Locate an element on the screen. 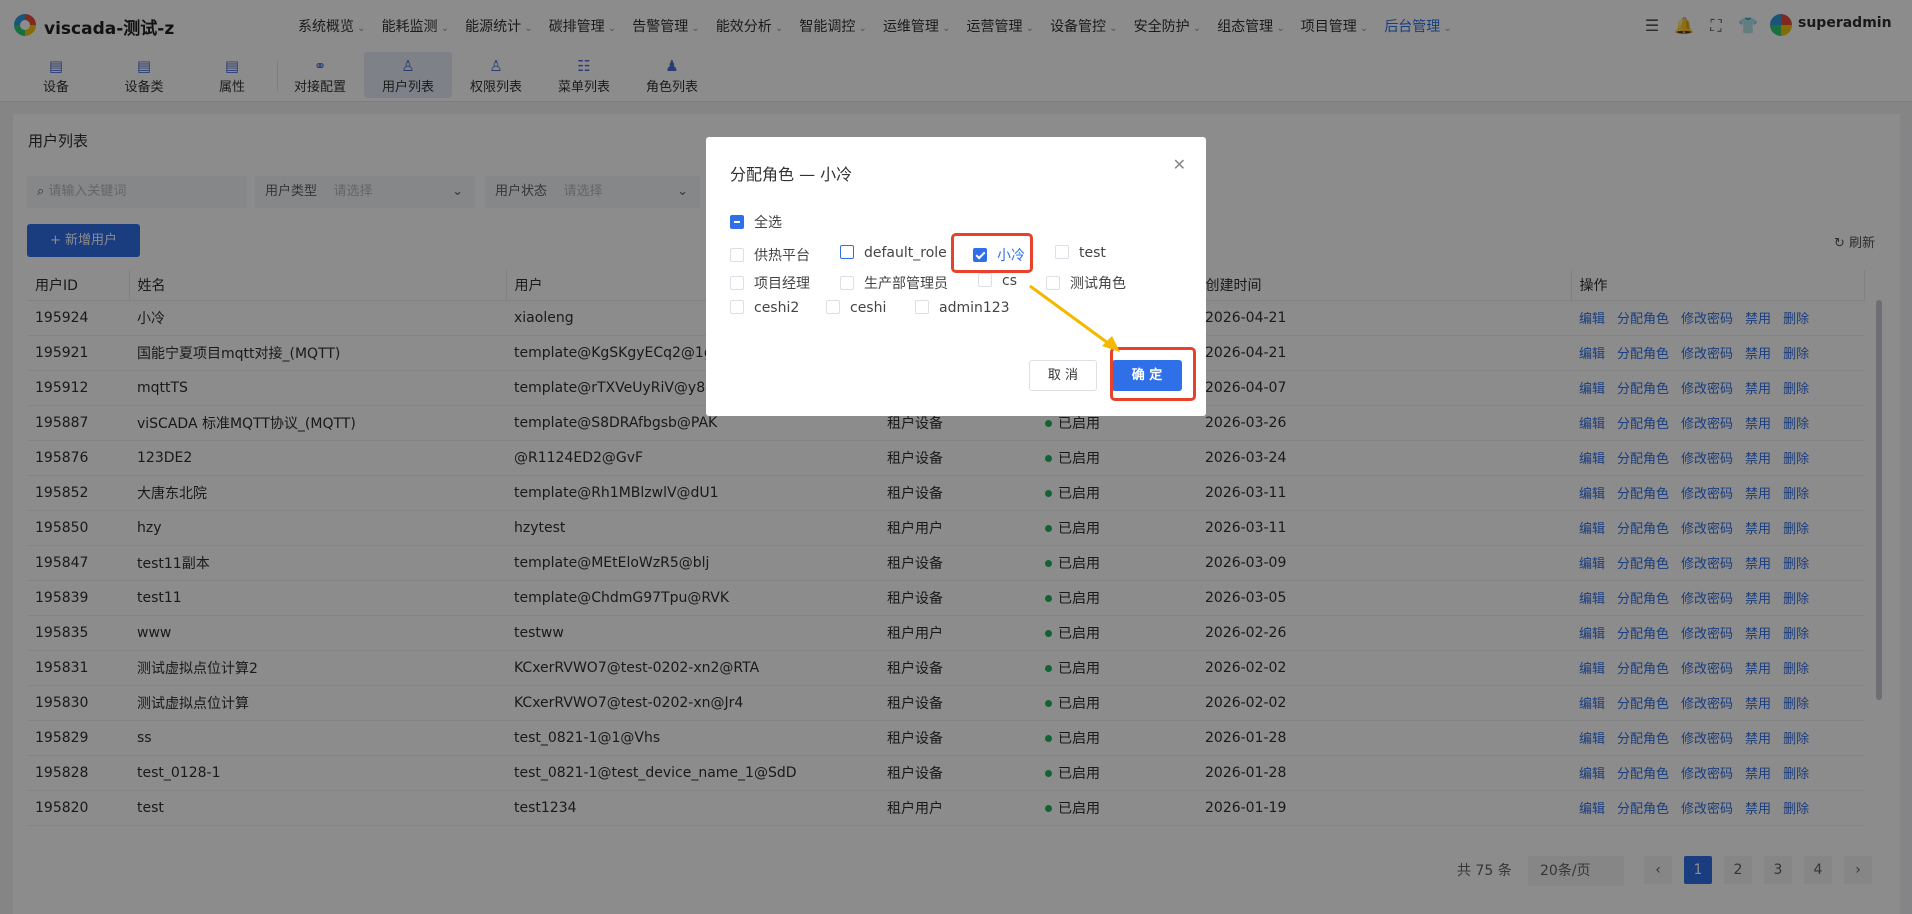 The width and height of the screenshot is (1912, 914). indeterminate-box is located at coordinates (737, 222).